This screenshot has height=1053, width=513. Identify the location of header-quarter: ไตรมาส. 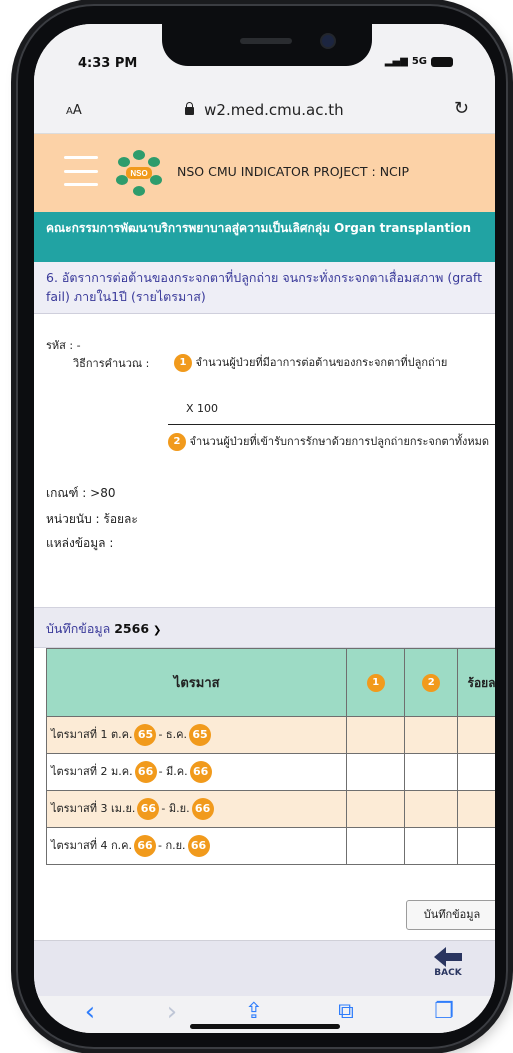
(196, 682).